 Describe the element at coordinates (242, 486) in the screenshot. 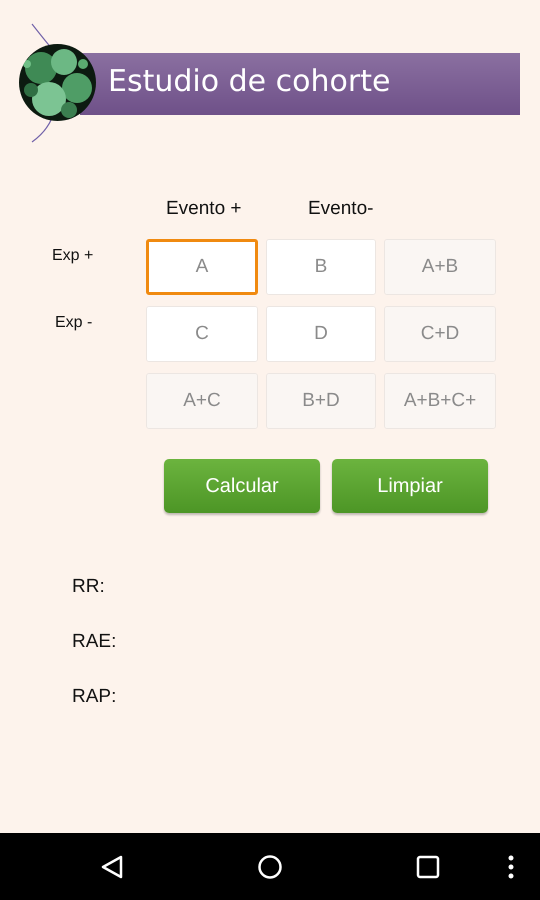

I see `action-button: Calcular` at that location.